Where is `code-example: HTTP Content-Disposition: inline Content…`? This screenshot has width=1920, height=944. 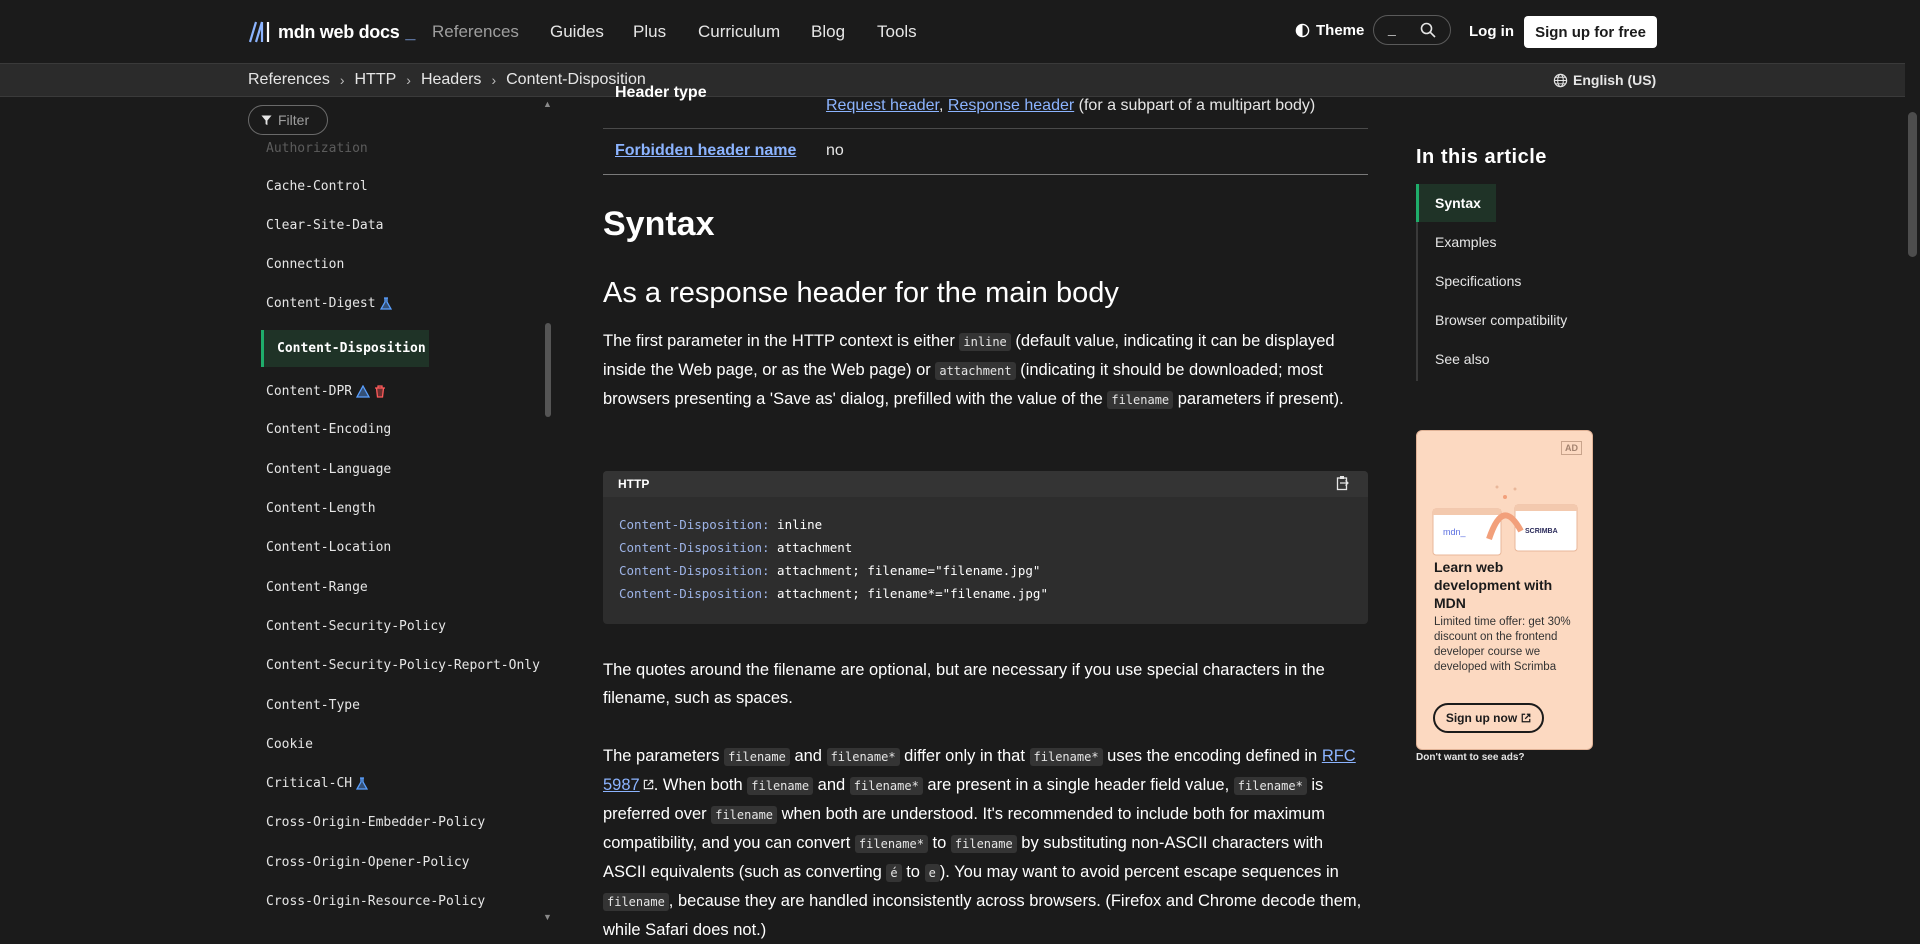 code-example: HTTP Content-Disposition: inline Content… is located at coordinates (985, 547).